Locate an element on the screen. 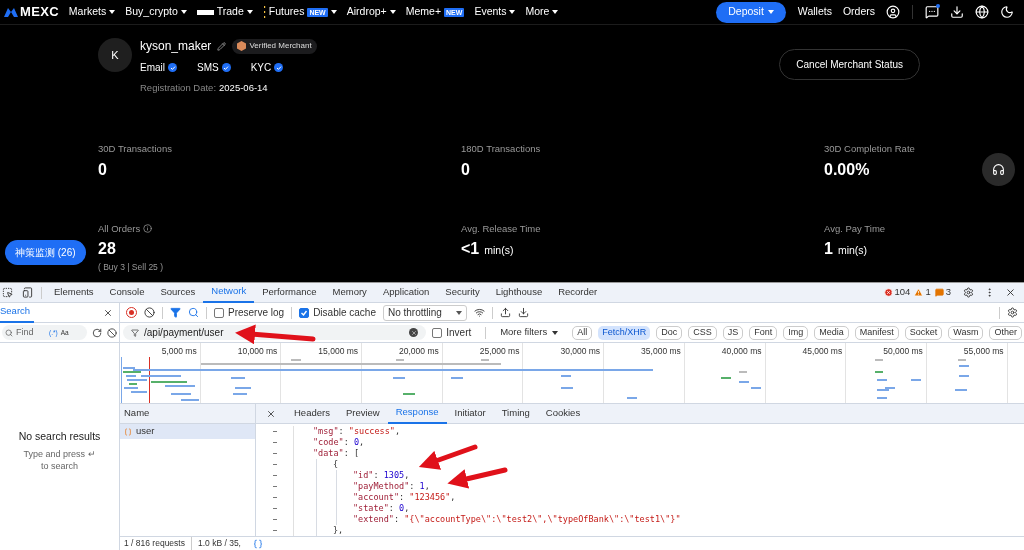  filter-chip: Wasm is located at coordinates (966, 332).